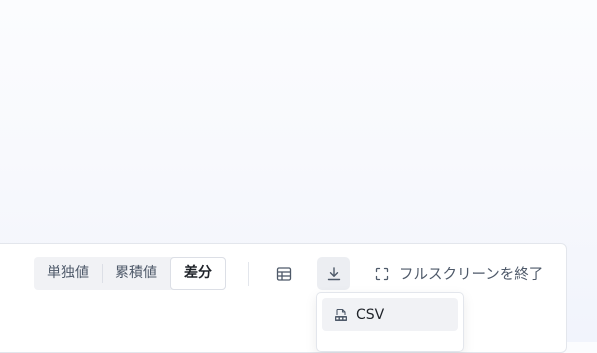  I want to click on table-icon, so click(284, 274).